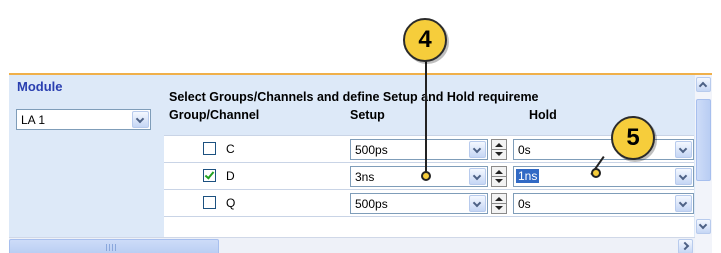  Describe the element at coordinates (596, 173) in the screenshot. I see `callout-5-pointer` at that location.